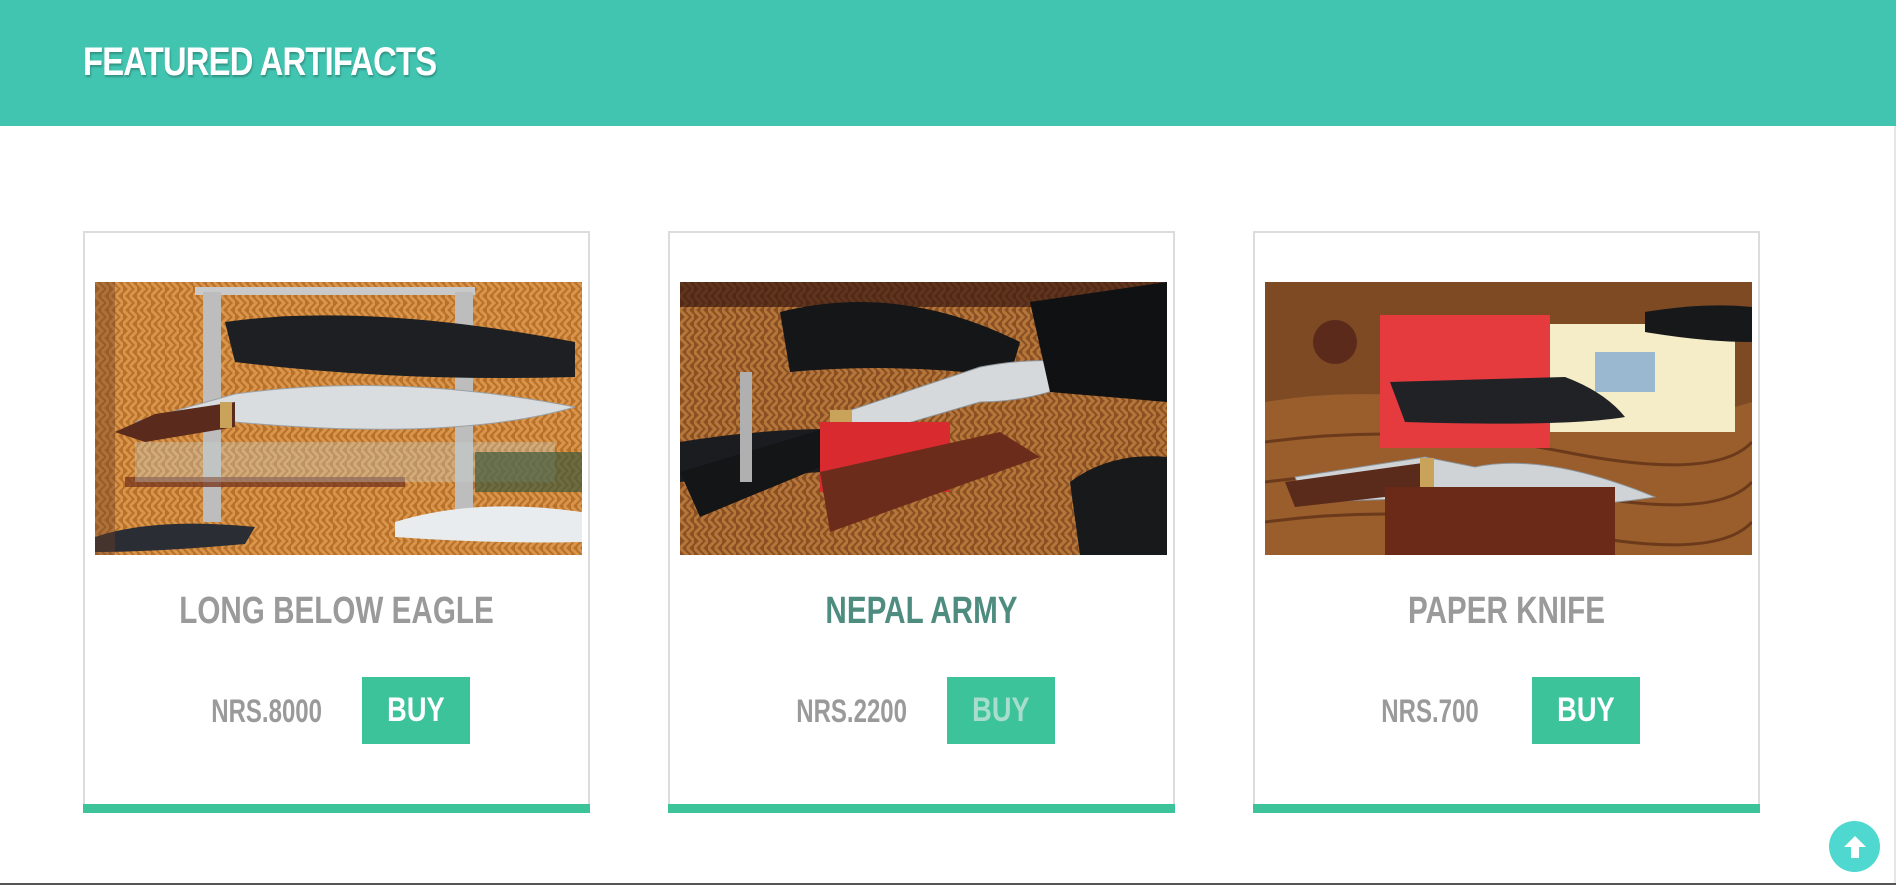 The width and height of the screenshot is (1896, 885). What do you see at coordinates (948, 63) in the screenshot?
I see `page-header: FEATURED ARTIFACTS` at bounding box center [948, 63].